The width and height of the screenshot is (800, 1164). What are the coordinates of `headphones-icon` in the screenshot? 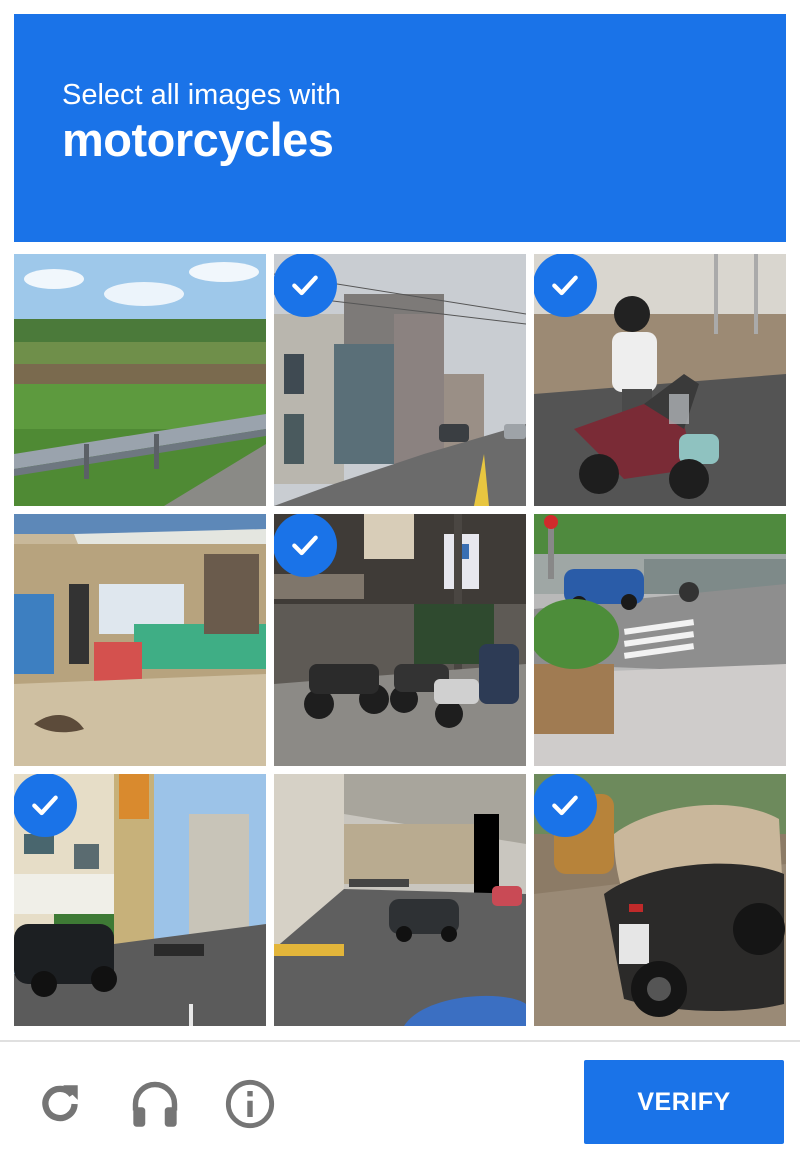 It's located at (155, 1104).